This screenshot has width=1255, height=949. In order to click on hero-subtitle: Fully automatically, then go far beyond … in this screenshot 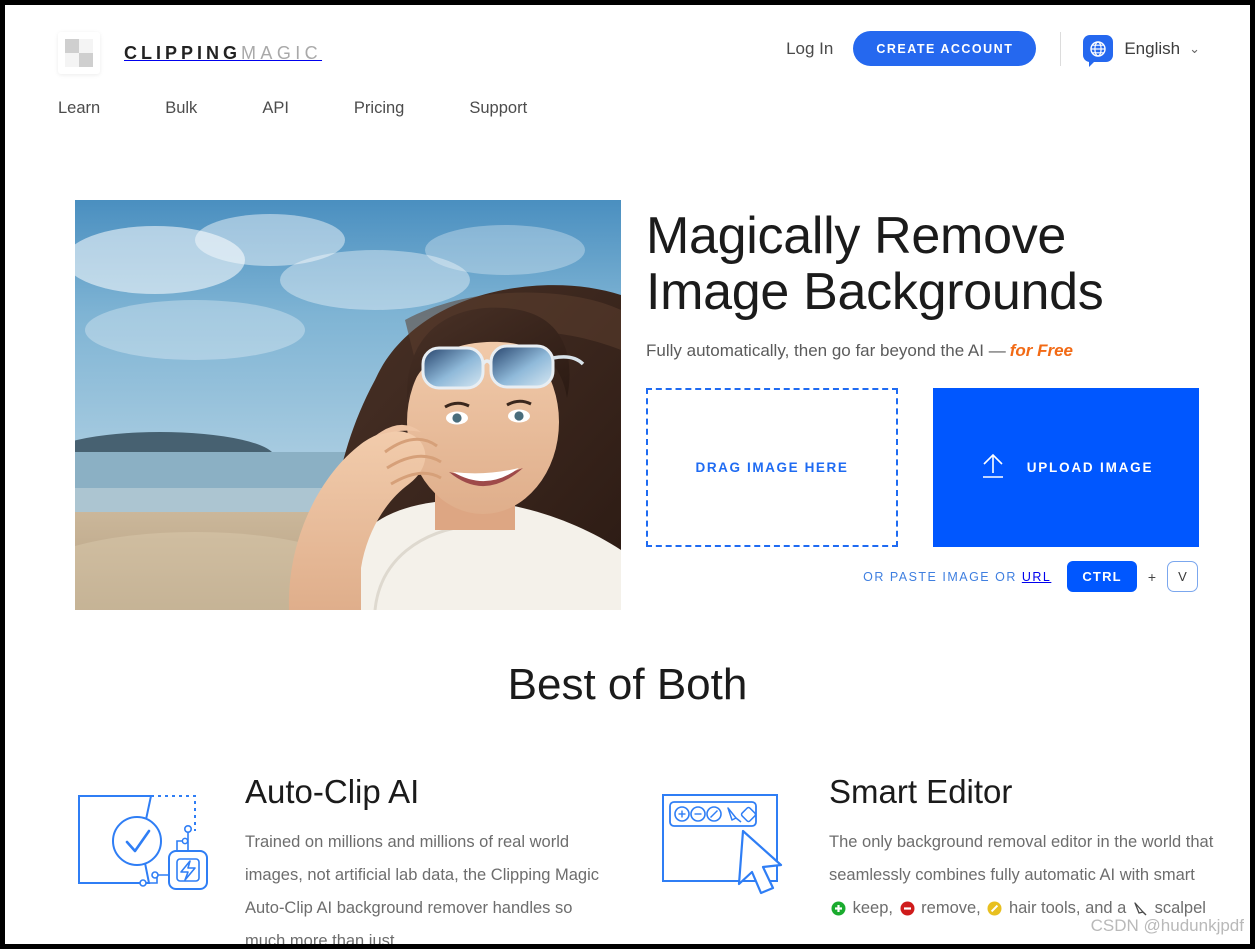, I will do `click(926, 351)`.